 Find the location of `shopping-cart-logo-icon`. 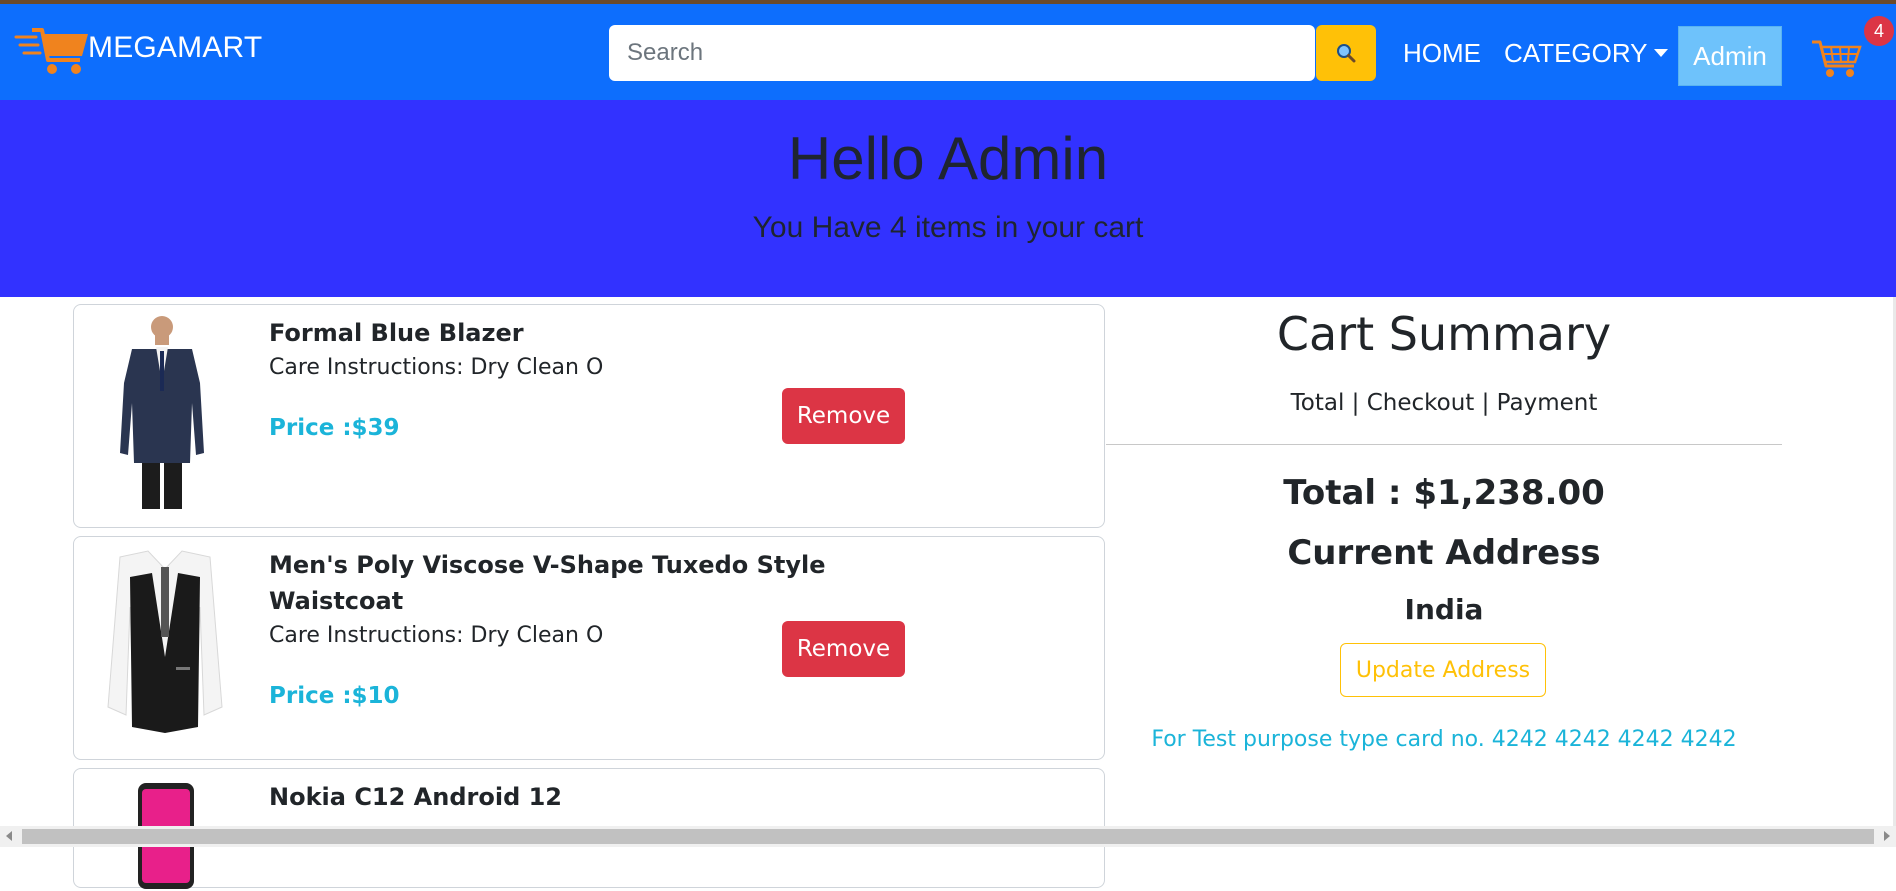

shopping-cart-logo-icon is located at coordinates (51, 51).